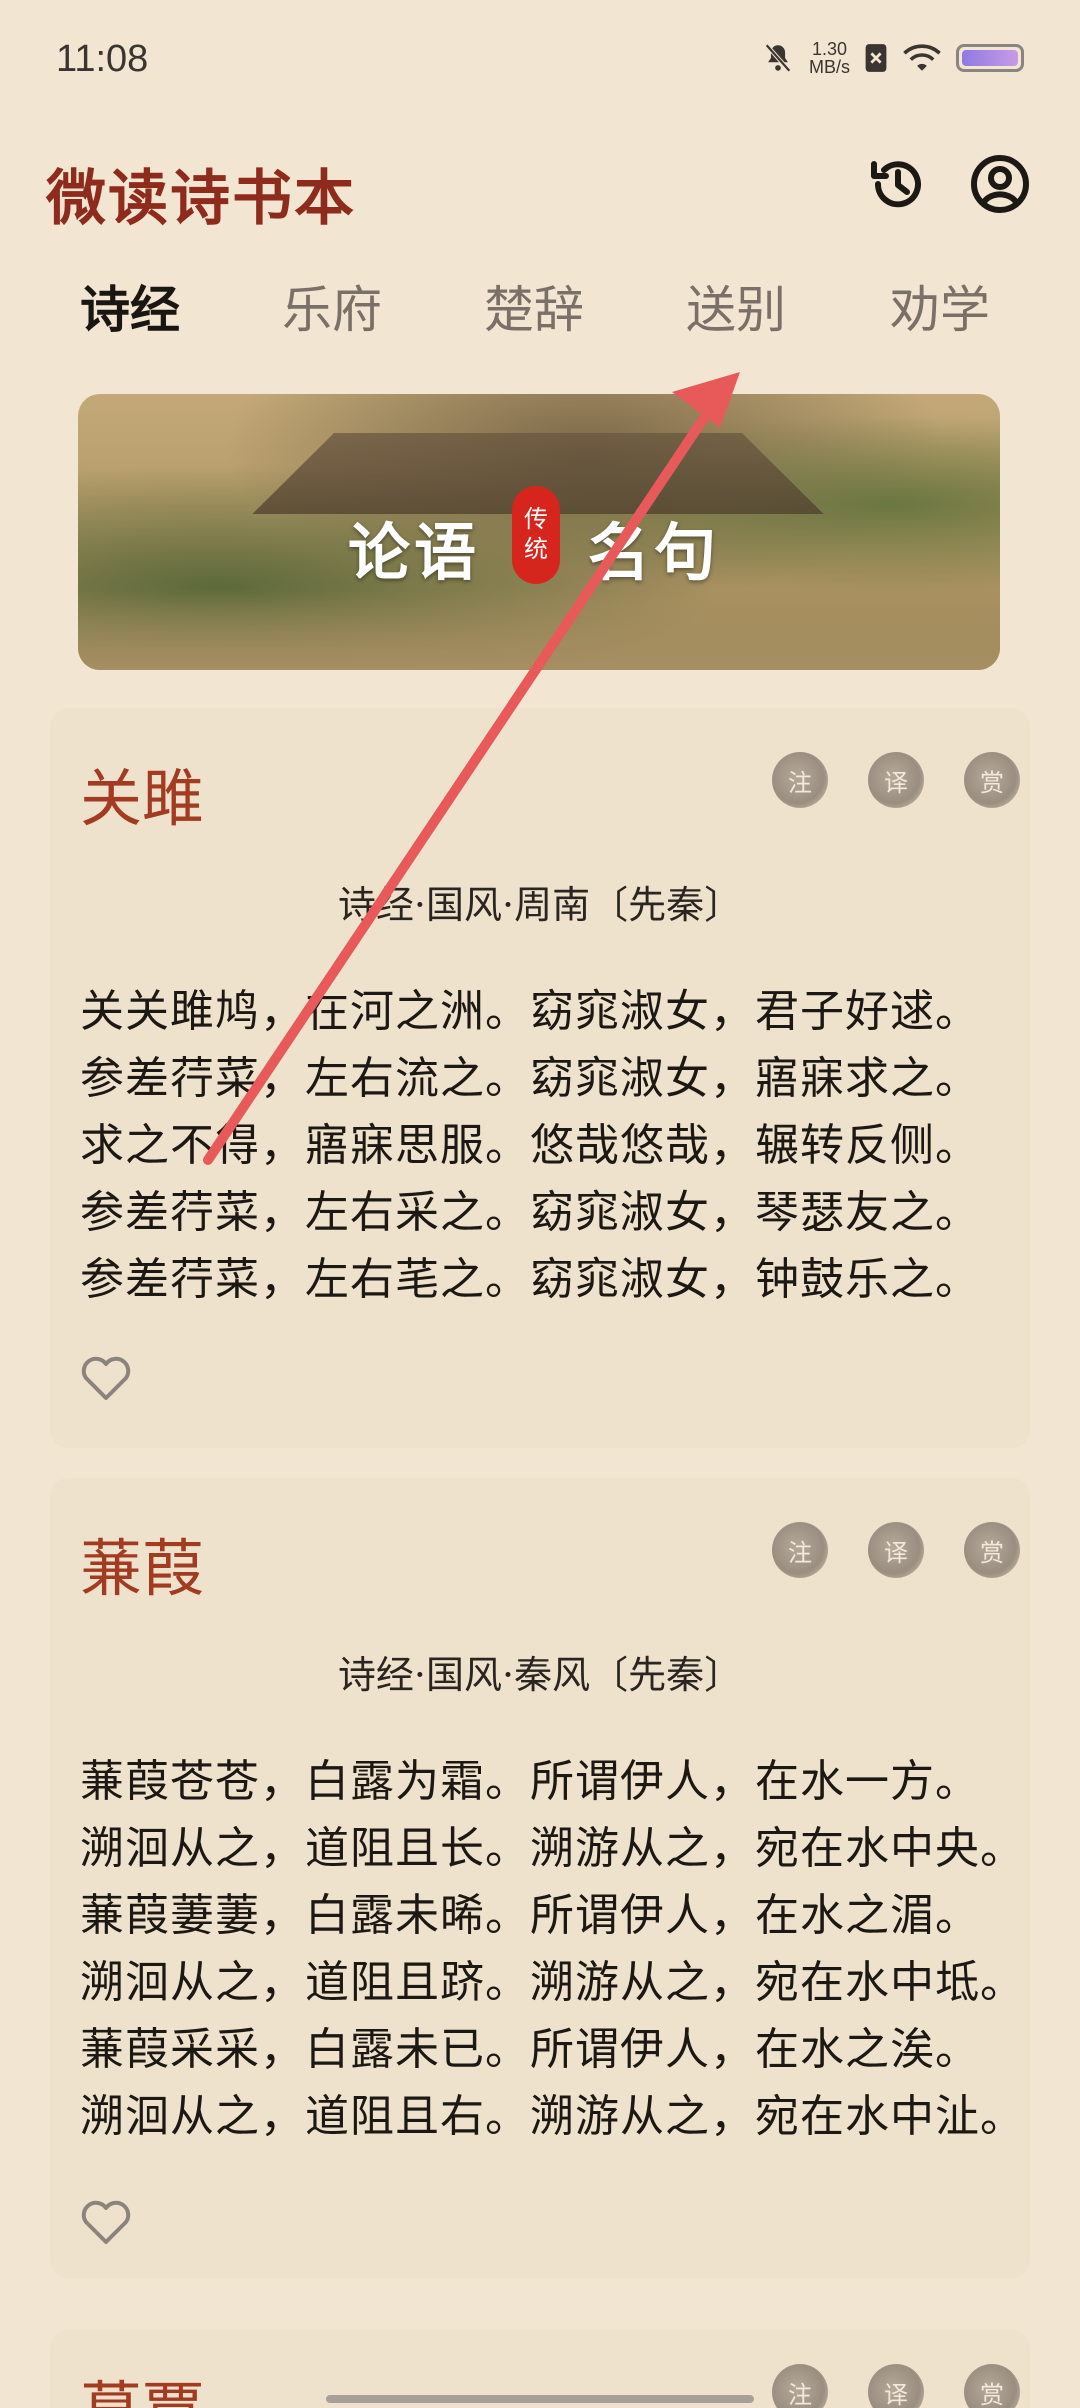 This screenshot has height=2408, width=1080. I want to click on poem-line: 蒹葭萋萋，白露未晞。所谓伊人，在水之湄。, so click(530, 1915).